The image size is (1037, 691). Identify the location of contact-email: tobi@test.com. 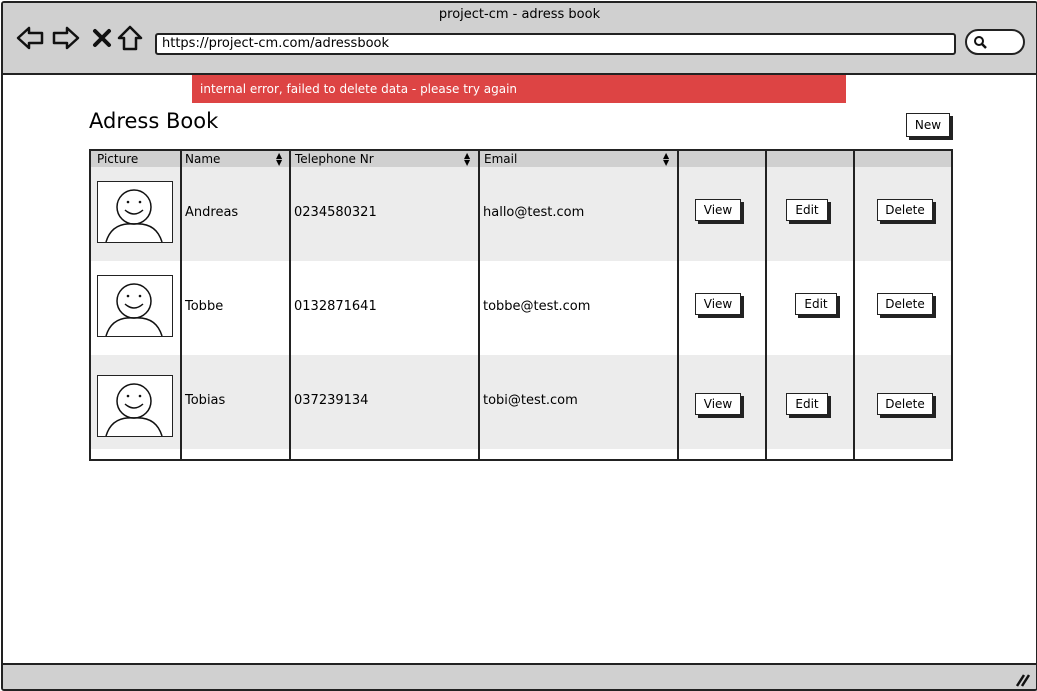
(530, 400).